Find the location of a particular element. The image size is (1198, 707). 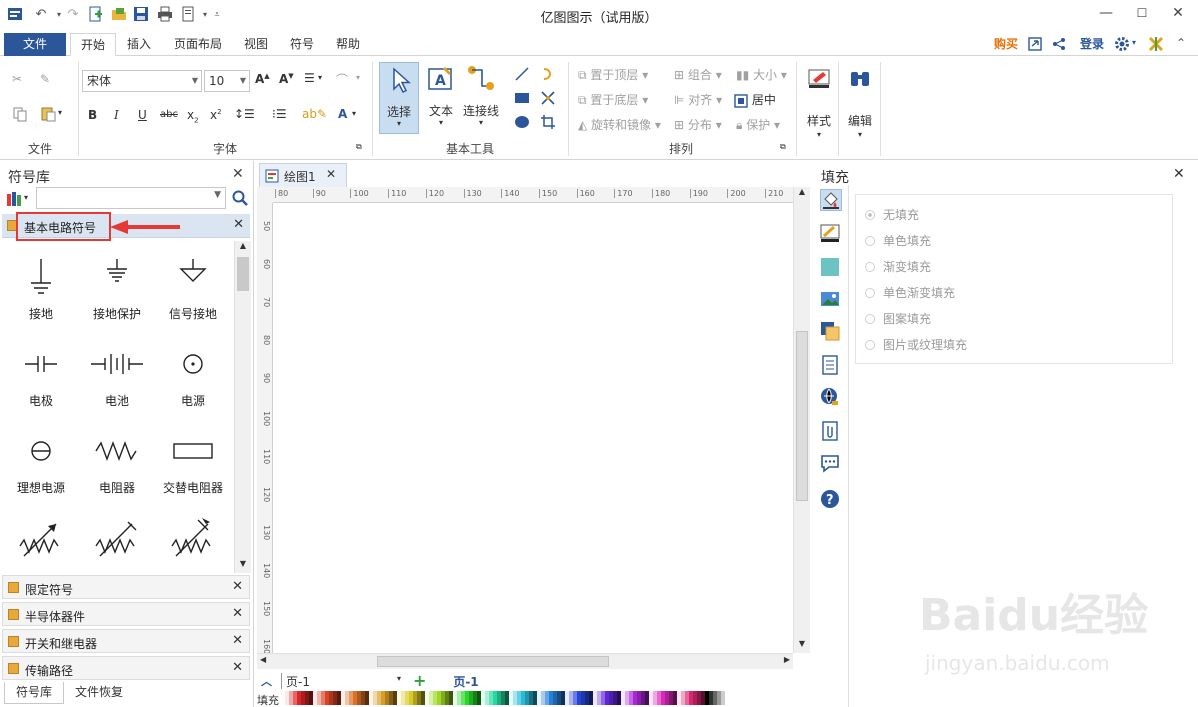

line-tool-icon is located at coordinates (522, 75).